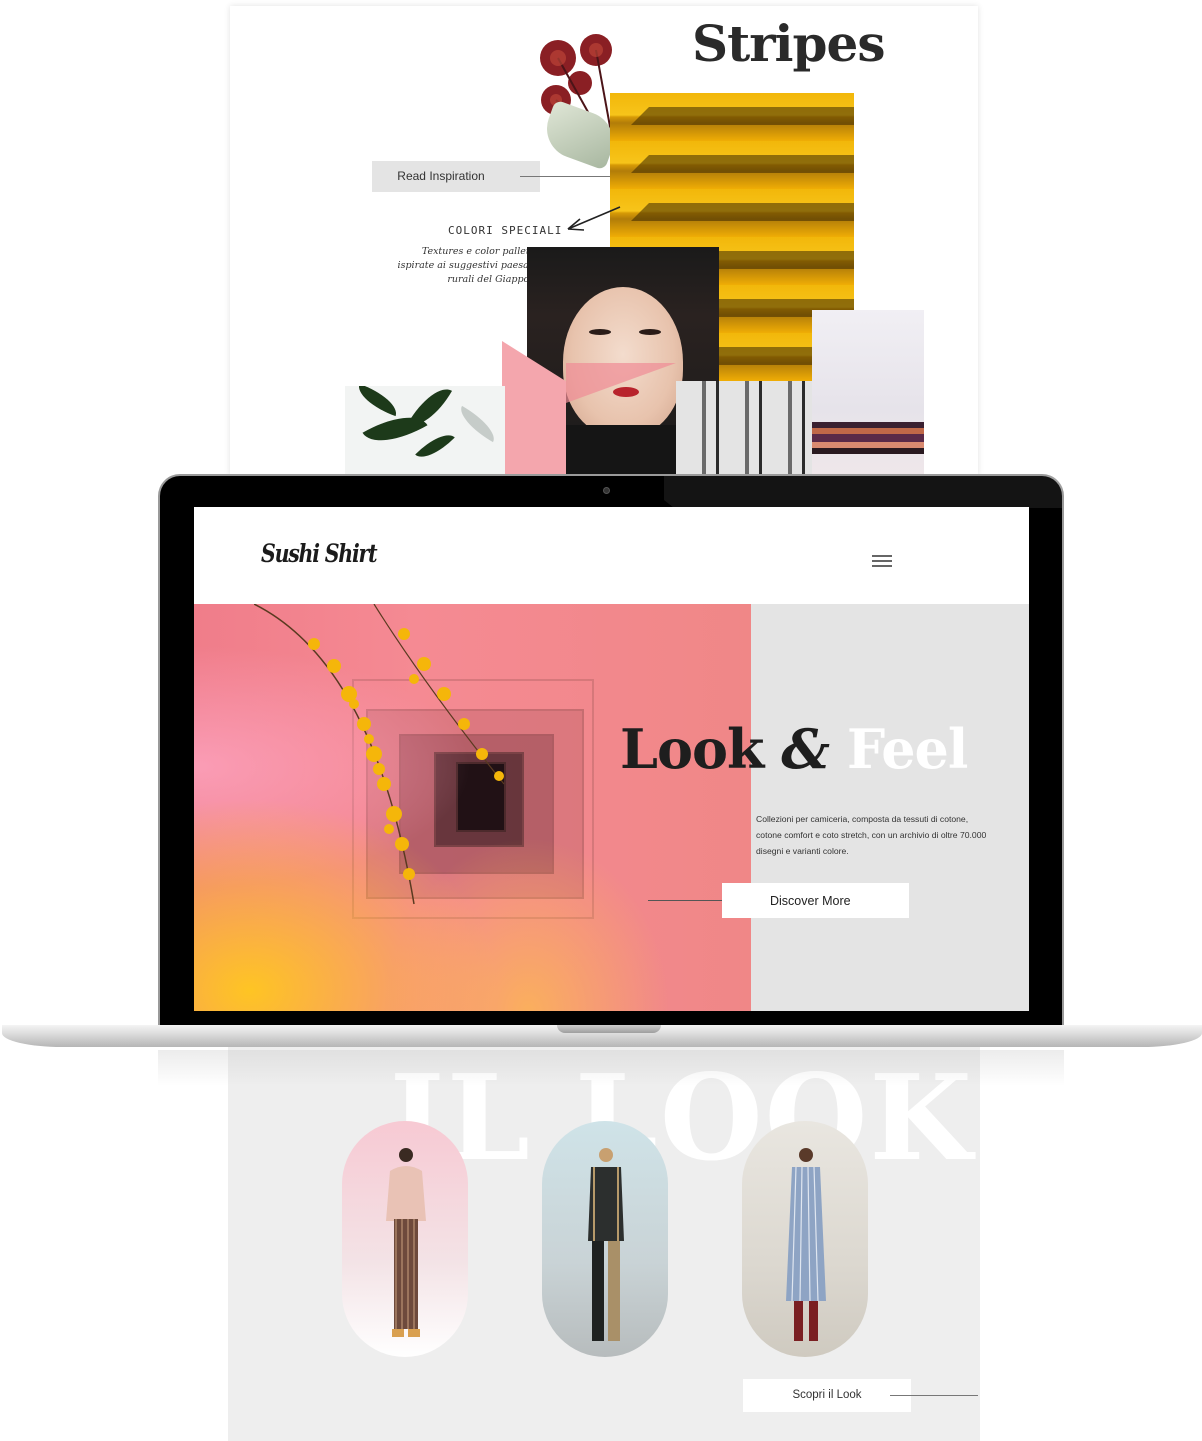  Describe the element at coordinates (379, 754) in the screenshot. I see `yellow-flowers-branch` at that location.